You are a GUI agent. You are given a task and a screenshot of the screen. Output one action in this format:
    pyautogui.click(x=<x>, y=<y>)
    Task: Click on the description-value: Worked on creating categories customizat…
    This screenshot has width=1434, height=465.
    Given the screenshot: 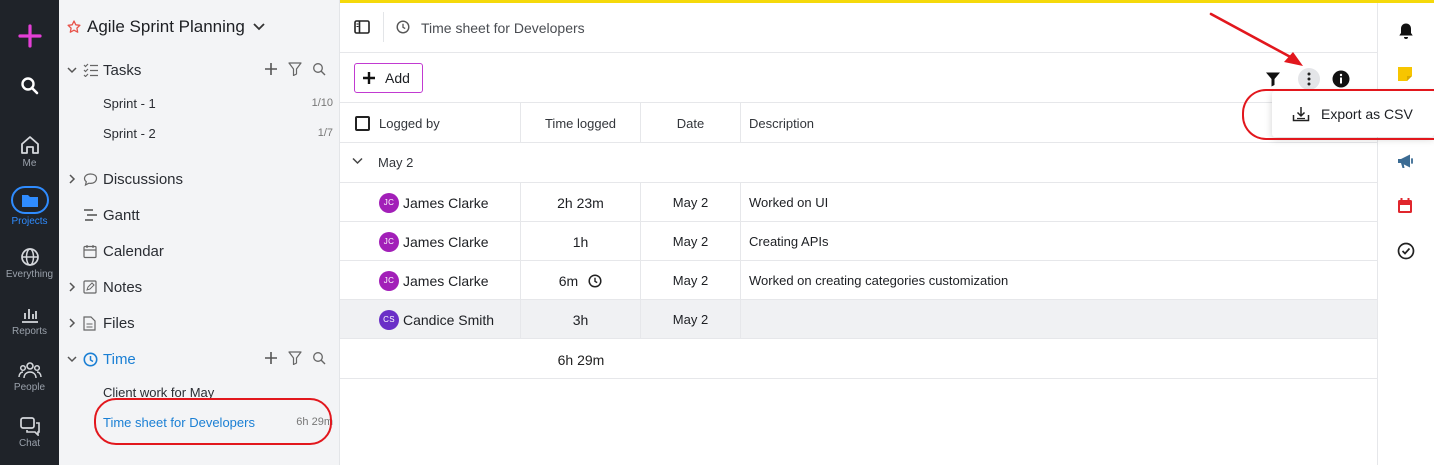 What is the action you would take?
    pyautogui.click(x=879, y=280)
    